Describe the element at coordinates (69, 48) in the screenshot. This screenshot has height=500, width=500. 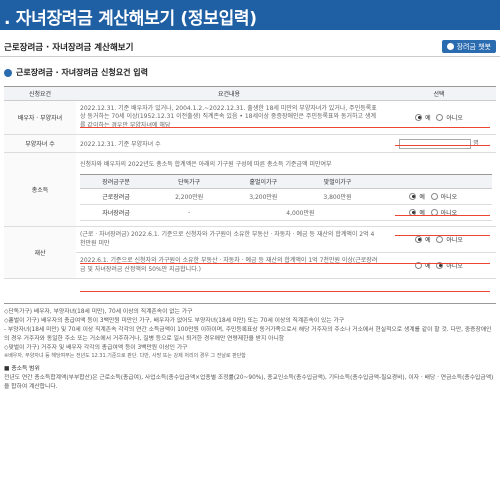
I see `breadcrumb: 근로장려금 · 자녀장려금 계산해보기` at that location.